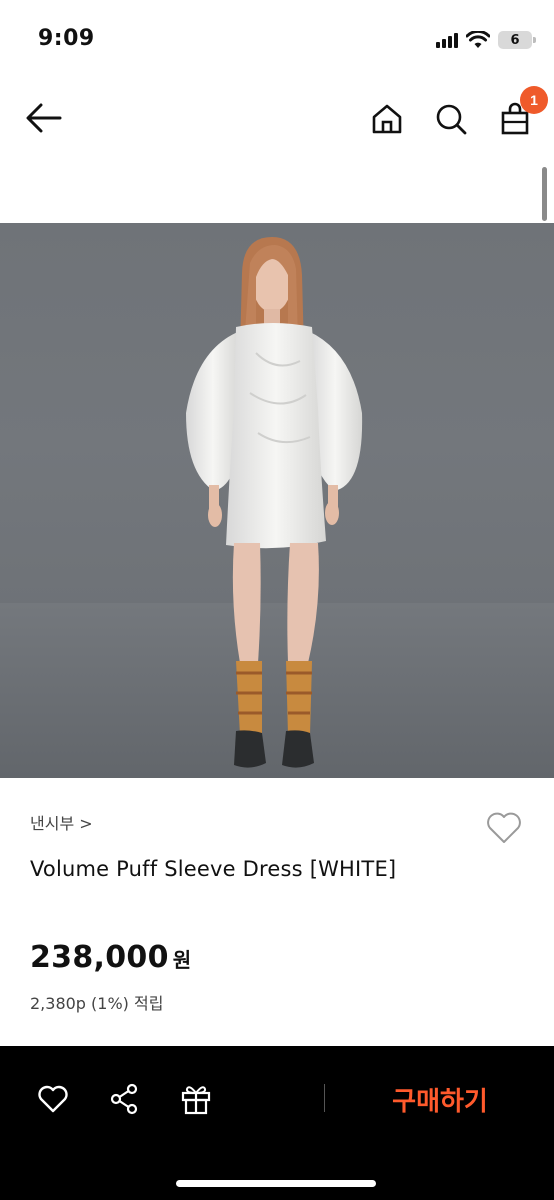  What do you see at coordinates (447, 40) in the screenshot?
I see `cellular-signal-icon` at bounding box center [447, 40].